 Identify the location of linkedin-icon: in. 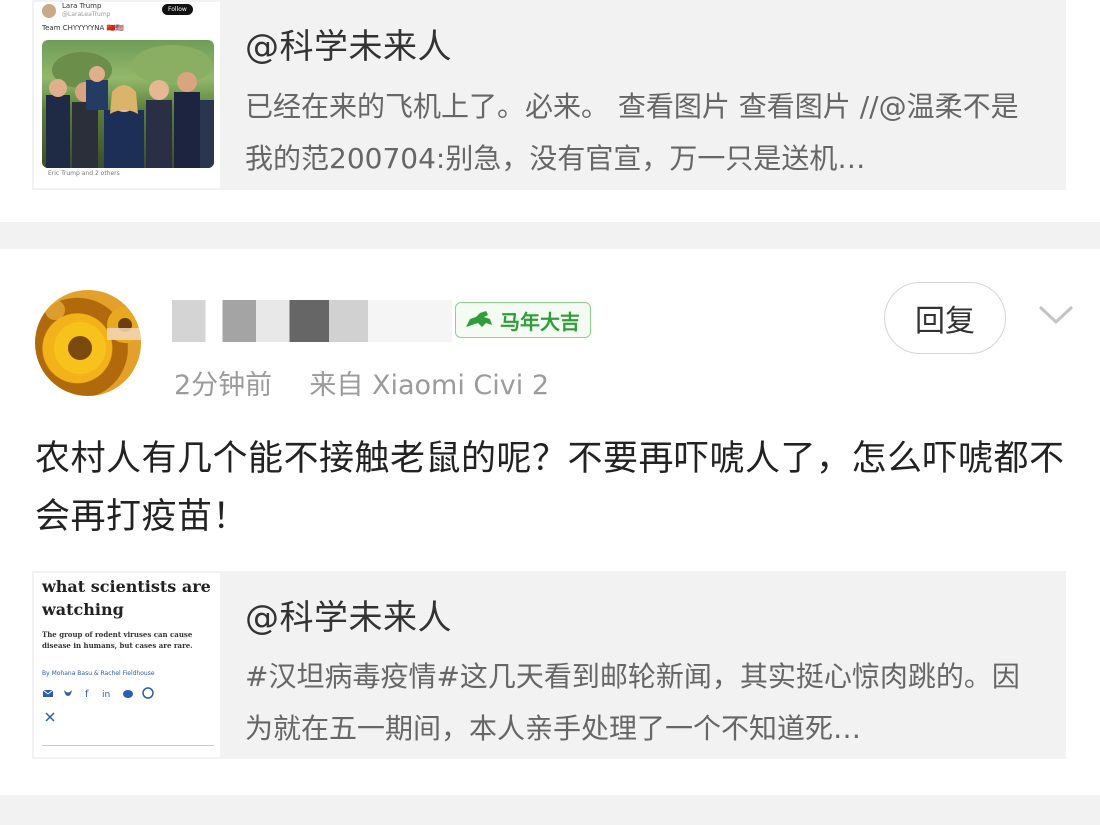
(106, 694).